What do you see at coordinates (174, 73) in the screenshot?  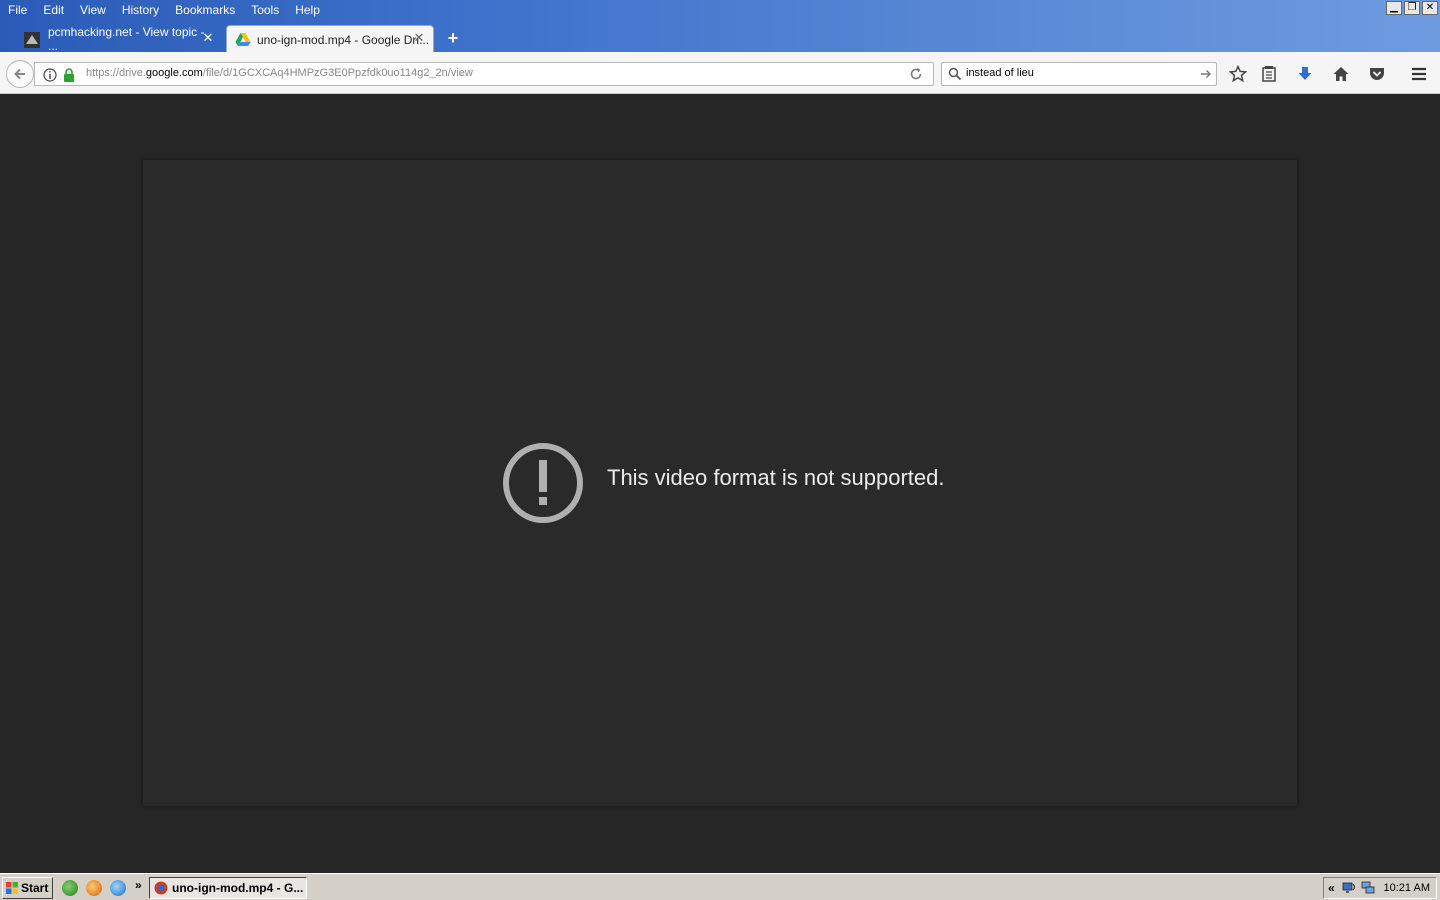 I see `url-host: google.com` at bounding box center [174, 73].